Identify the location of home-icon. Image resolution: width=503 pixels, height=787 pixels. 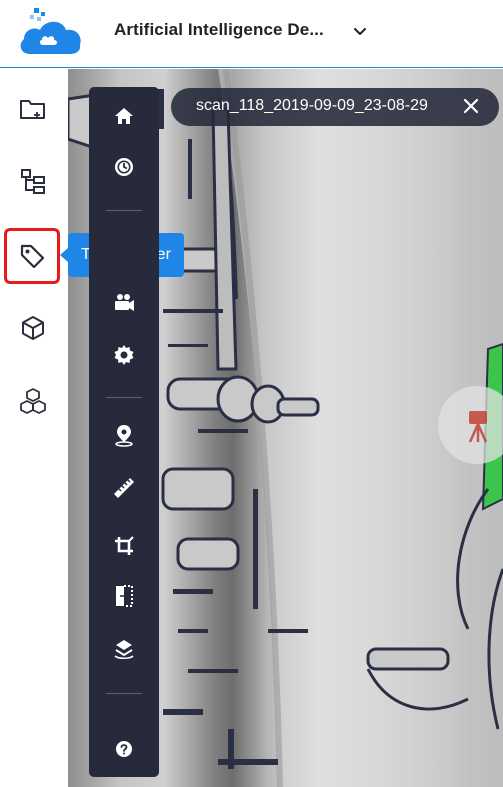
(124, 116).